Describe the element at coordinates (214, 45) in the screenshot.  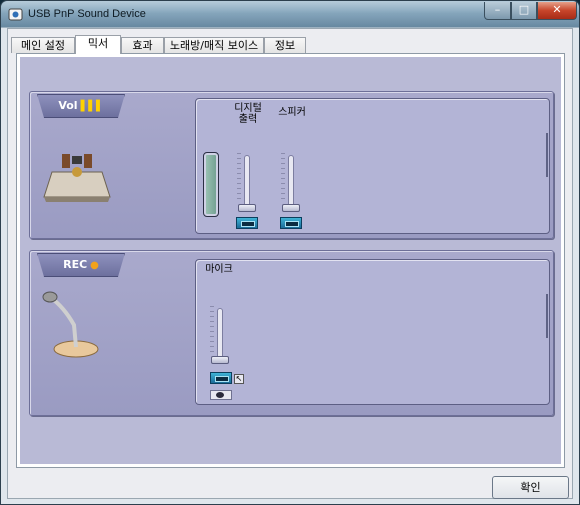
I see `tab-karaoke-magic-voice: 노래방/매직 보이스` at that location.